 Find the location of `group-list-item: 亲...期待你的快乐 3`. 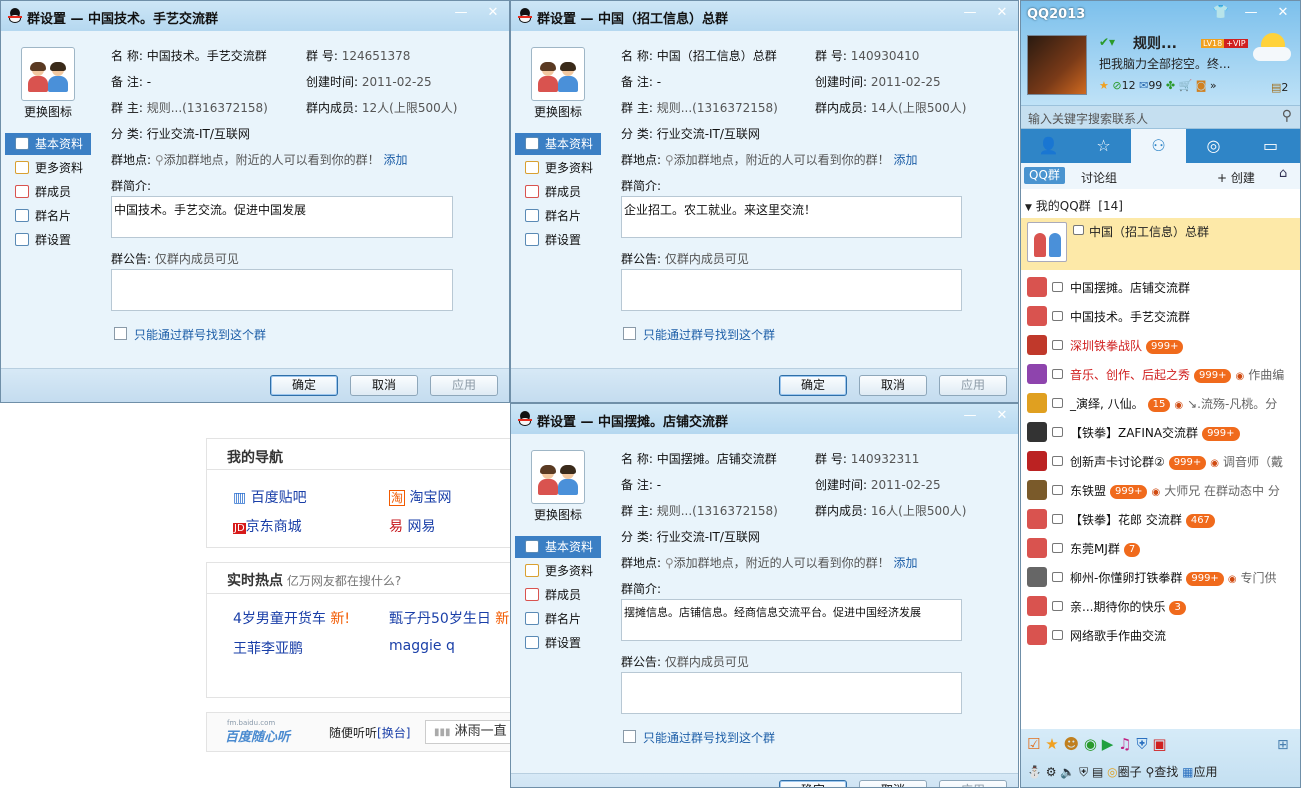

group-list-item: 亲...期待你的快乐 3 is located at coordinates (1160, 606).